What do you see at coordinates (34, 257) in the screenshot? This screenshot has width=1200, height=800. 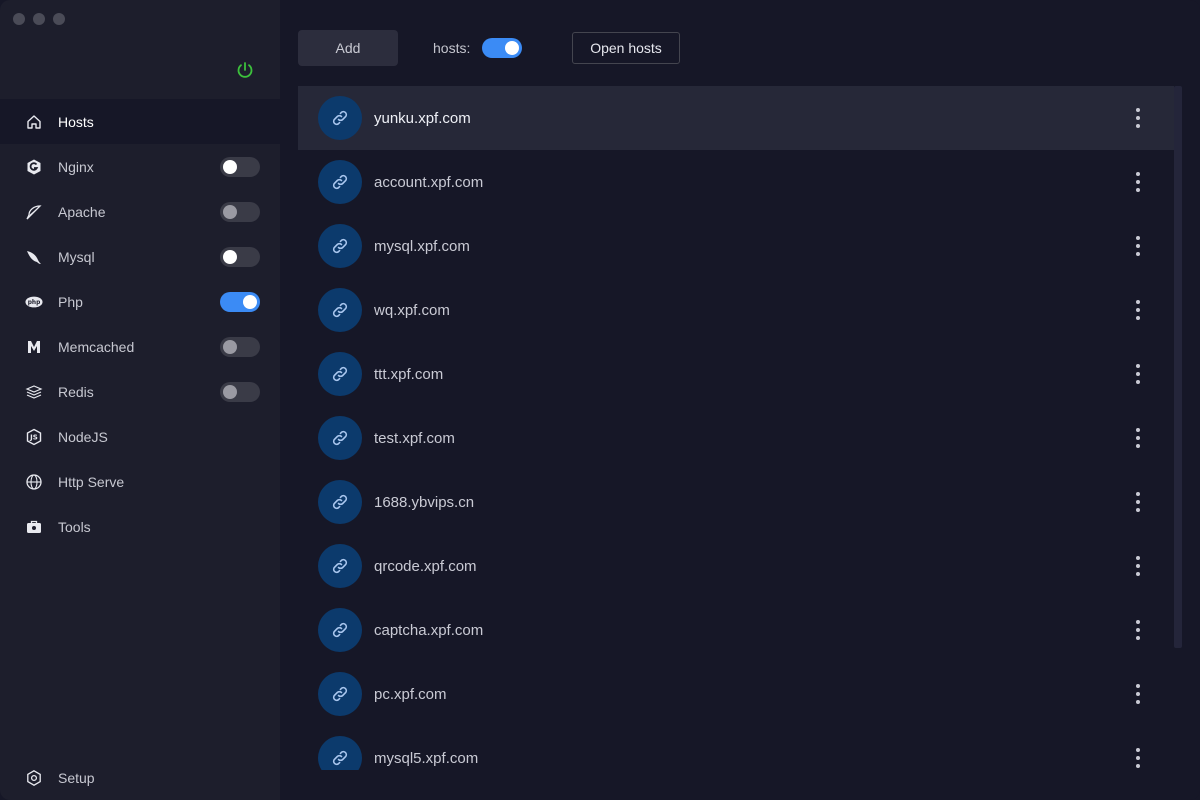 I see `mysql-dolphin-icon` at bounding box center [34, 257].